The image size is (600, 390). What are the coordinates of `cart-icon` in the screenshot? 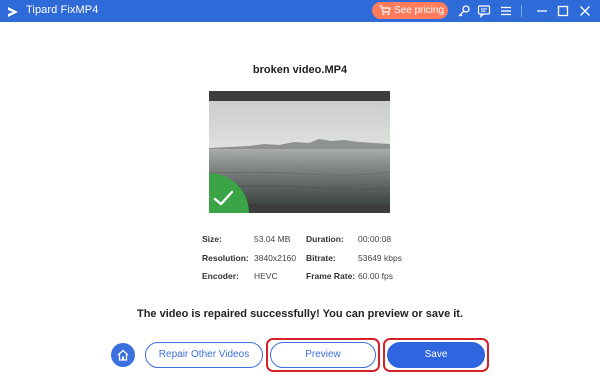 It's located at (385, 10).